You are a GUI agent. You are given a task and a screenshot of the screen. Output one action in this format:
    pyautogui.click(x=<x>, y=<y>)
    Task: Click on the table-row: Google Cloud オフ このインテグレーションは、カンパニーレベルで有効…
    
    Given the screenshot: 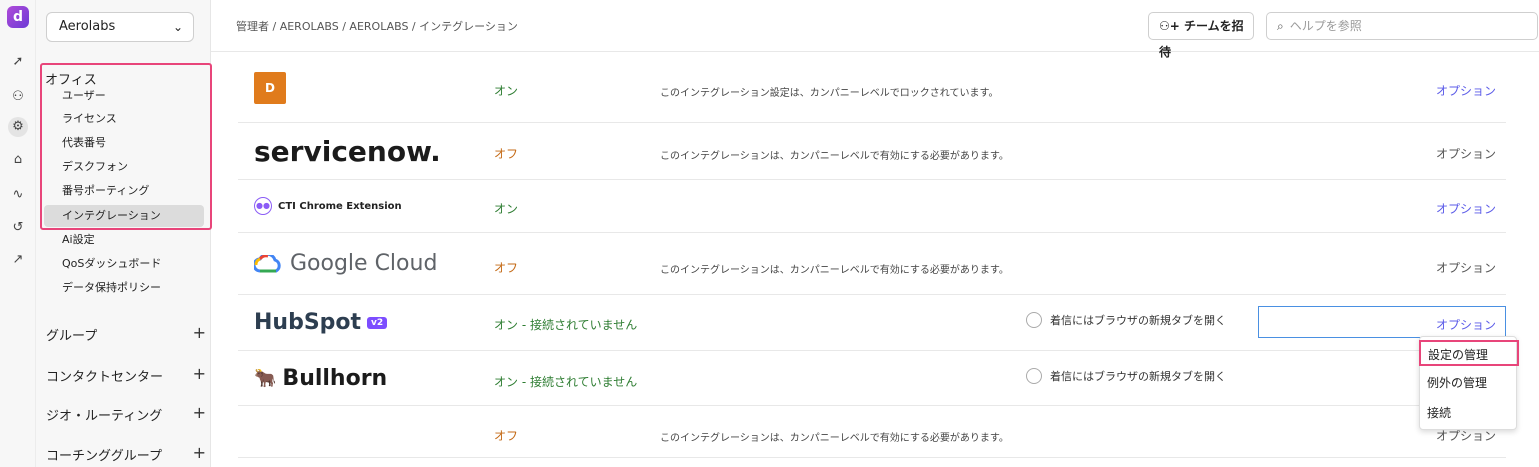 What is the action you would take?
    pyautogui.click(x=872, y=264)
    